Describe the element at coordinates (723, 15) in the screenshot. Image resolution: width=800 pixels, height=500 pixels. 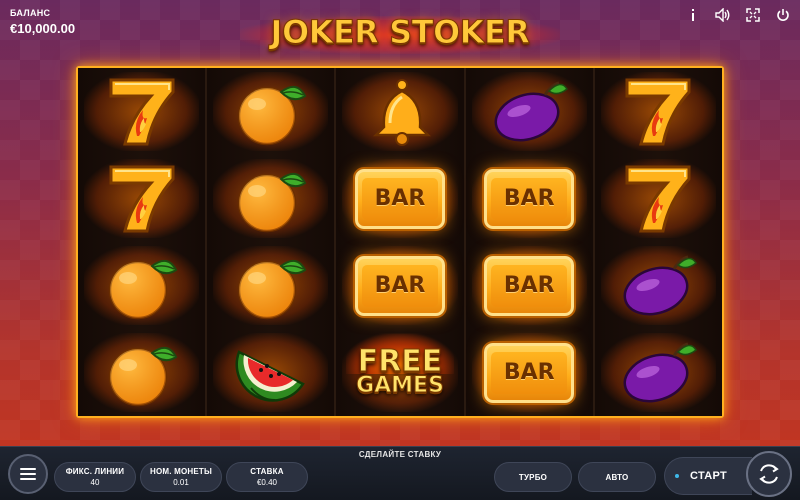
I see `sound-icon` at that location.